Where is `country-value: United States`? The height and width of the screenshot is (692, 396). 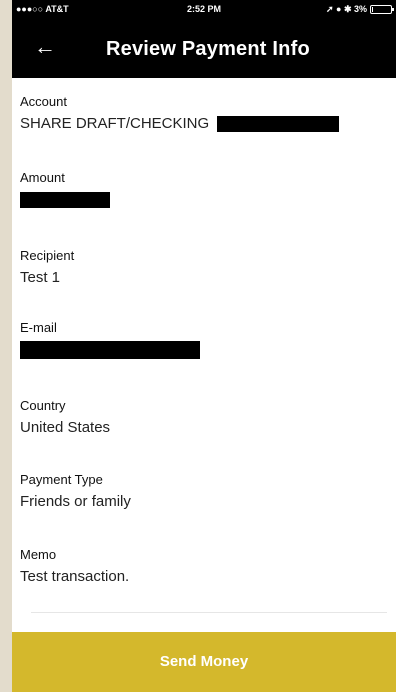
country-value: United States is located at coordinates (65, 427).